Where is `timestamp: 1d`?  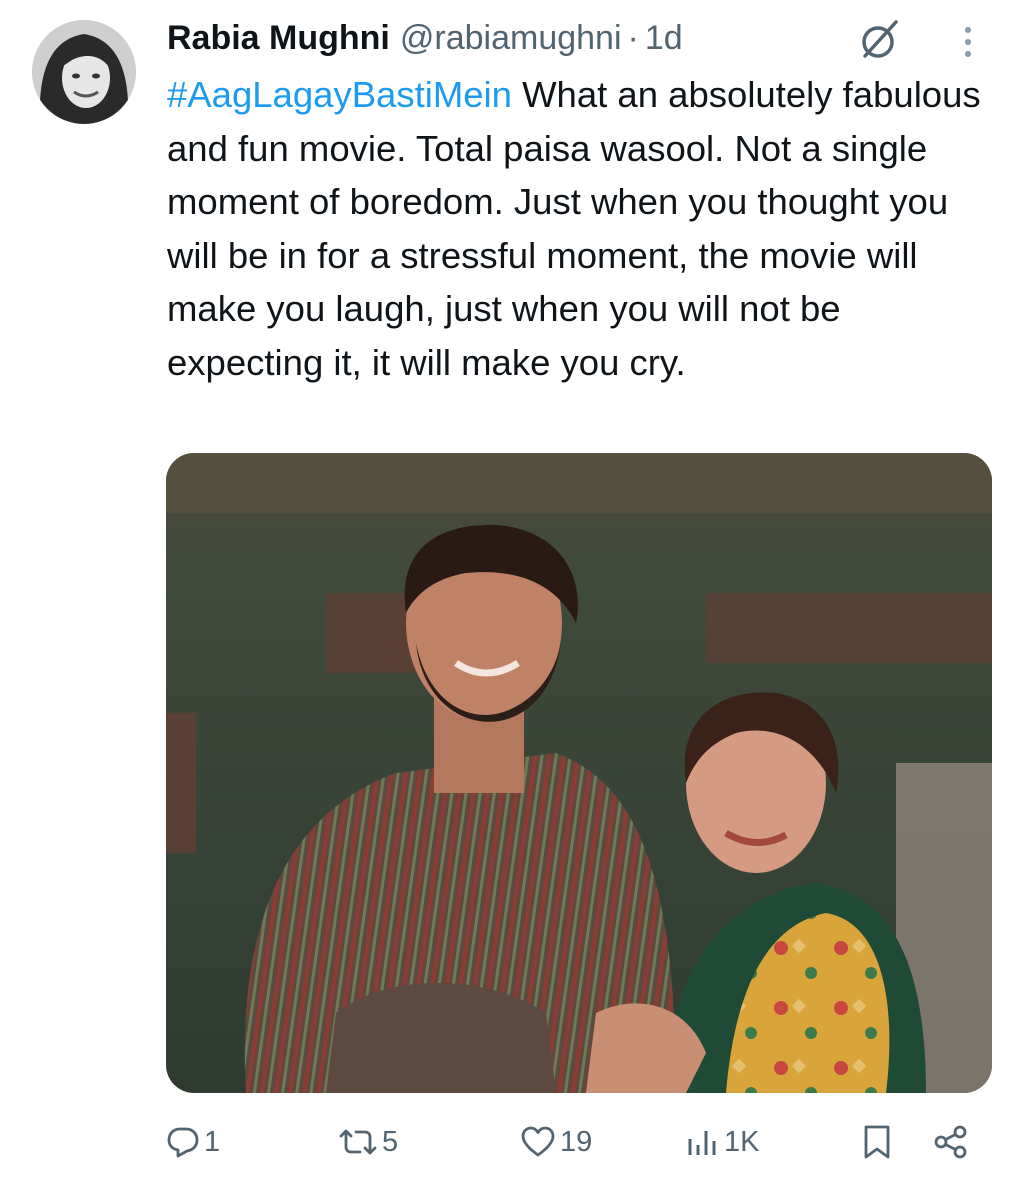
timestamp: 1d is located at coordinates (664, 38).